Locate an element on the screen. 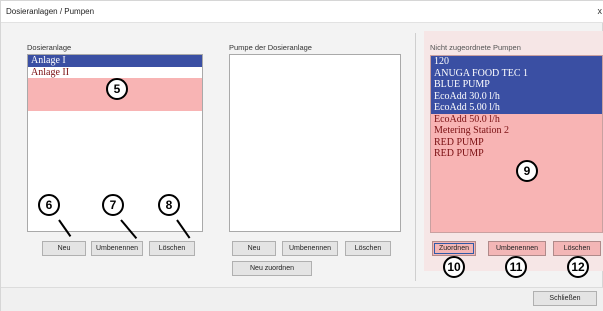 The width and height of the screenshot is (603, 311). assign-button: Zuordnen is located at coordinates (454, 248).